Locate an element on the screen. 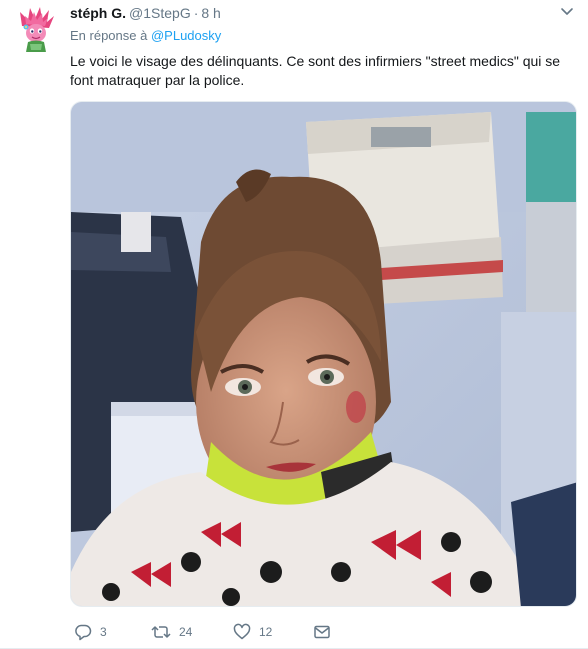 Image resolution: width=588 pixels, height=649 pixels. tweet-menu-button is located at coordinates (567, 12).